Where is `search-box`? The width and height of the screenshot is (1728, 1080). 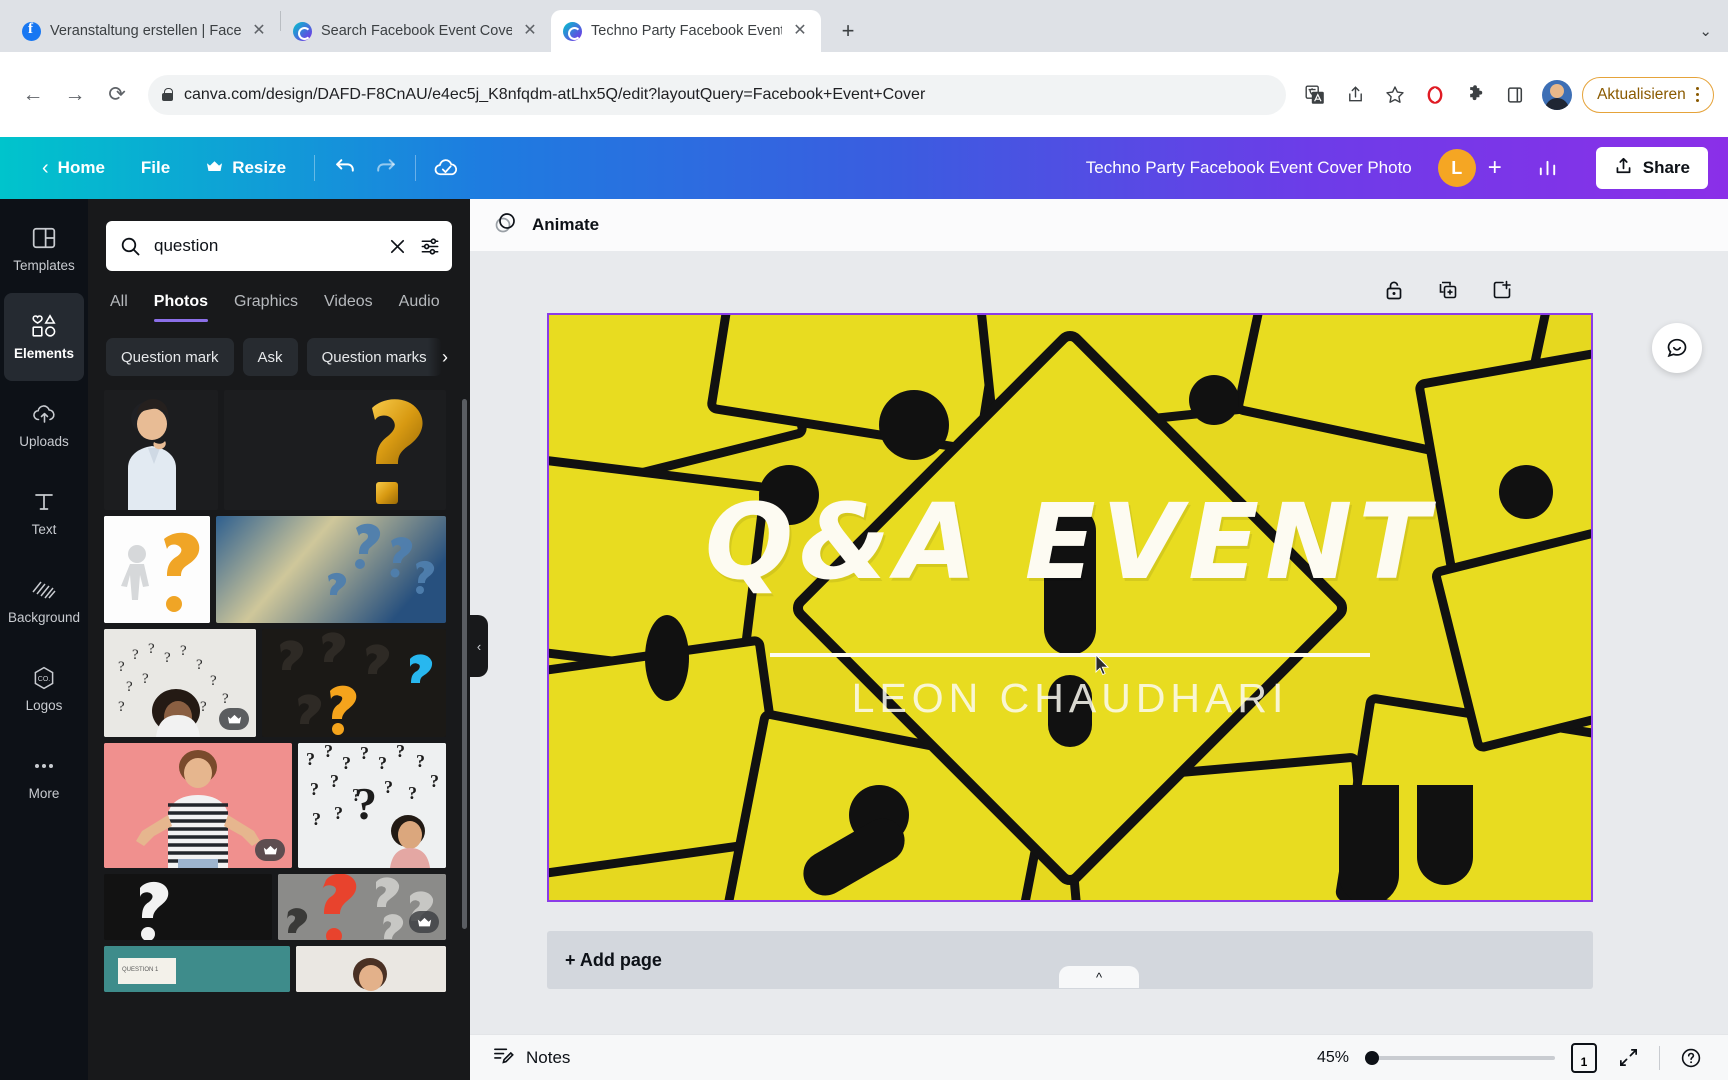 search-box is located at coordinates (279, 246).